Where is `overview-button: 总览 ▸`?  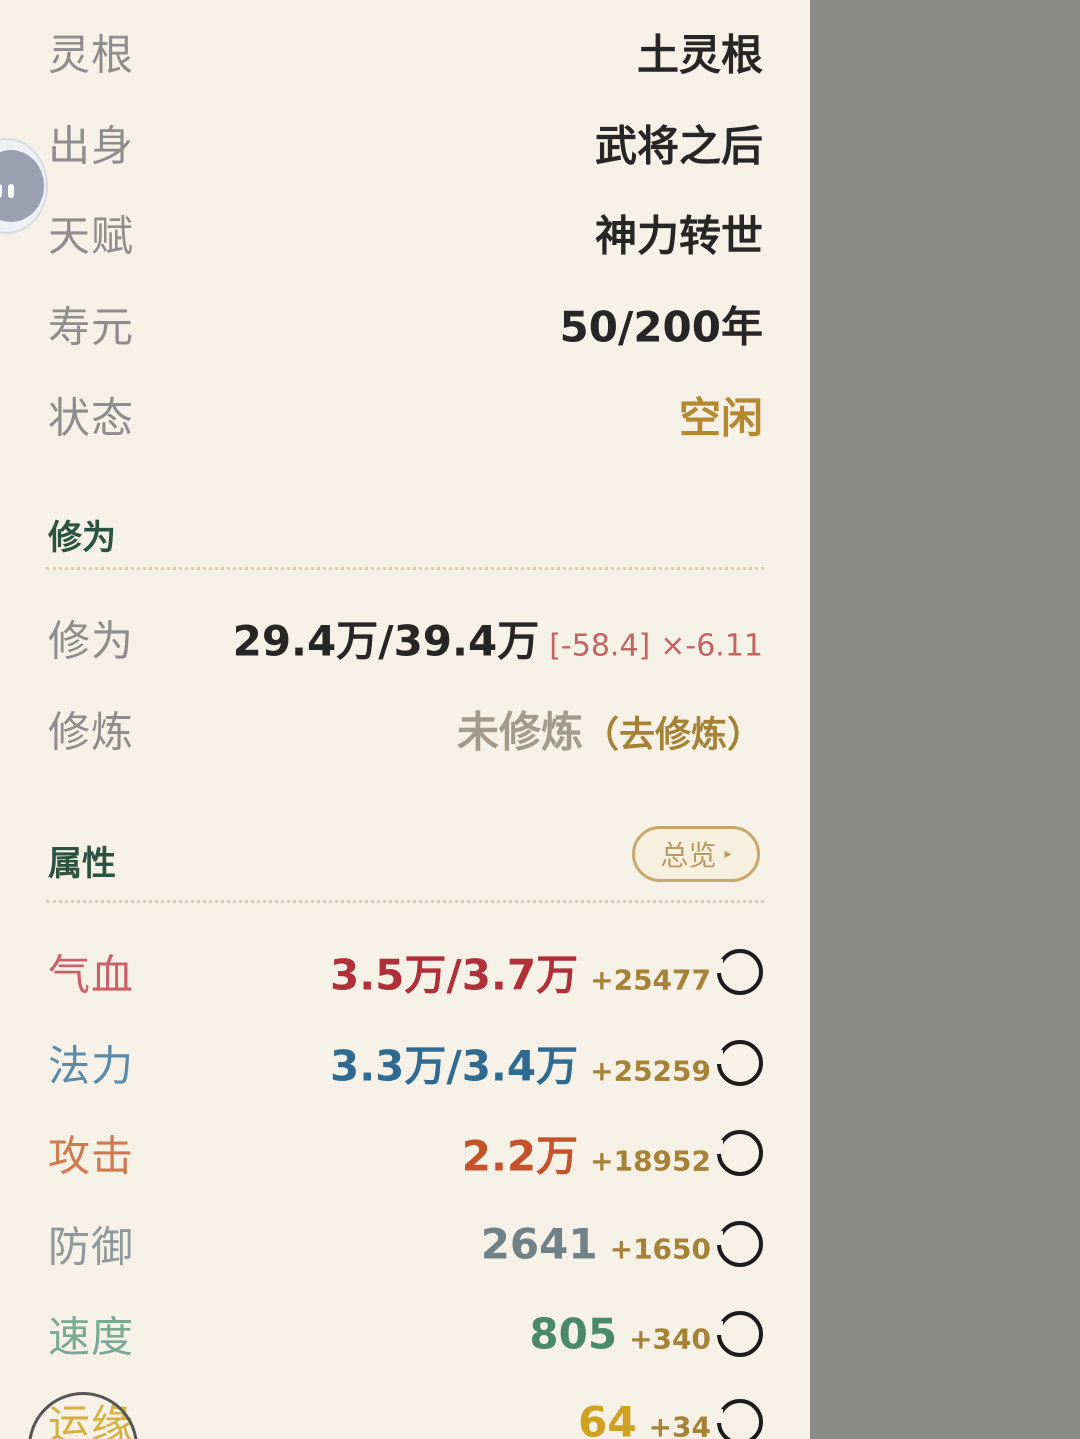 overview-button: 总览 ▸ is located at coordinates (696, 854).